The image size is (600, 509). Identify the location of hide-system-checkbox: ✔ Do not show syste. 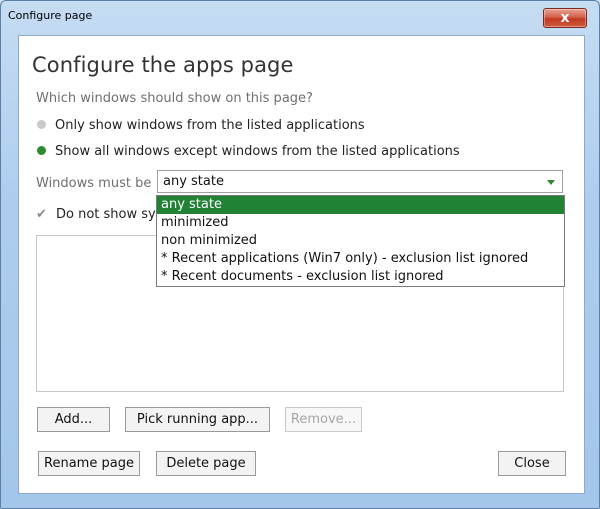
(106, 214).